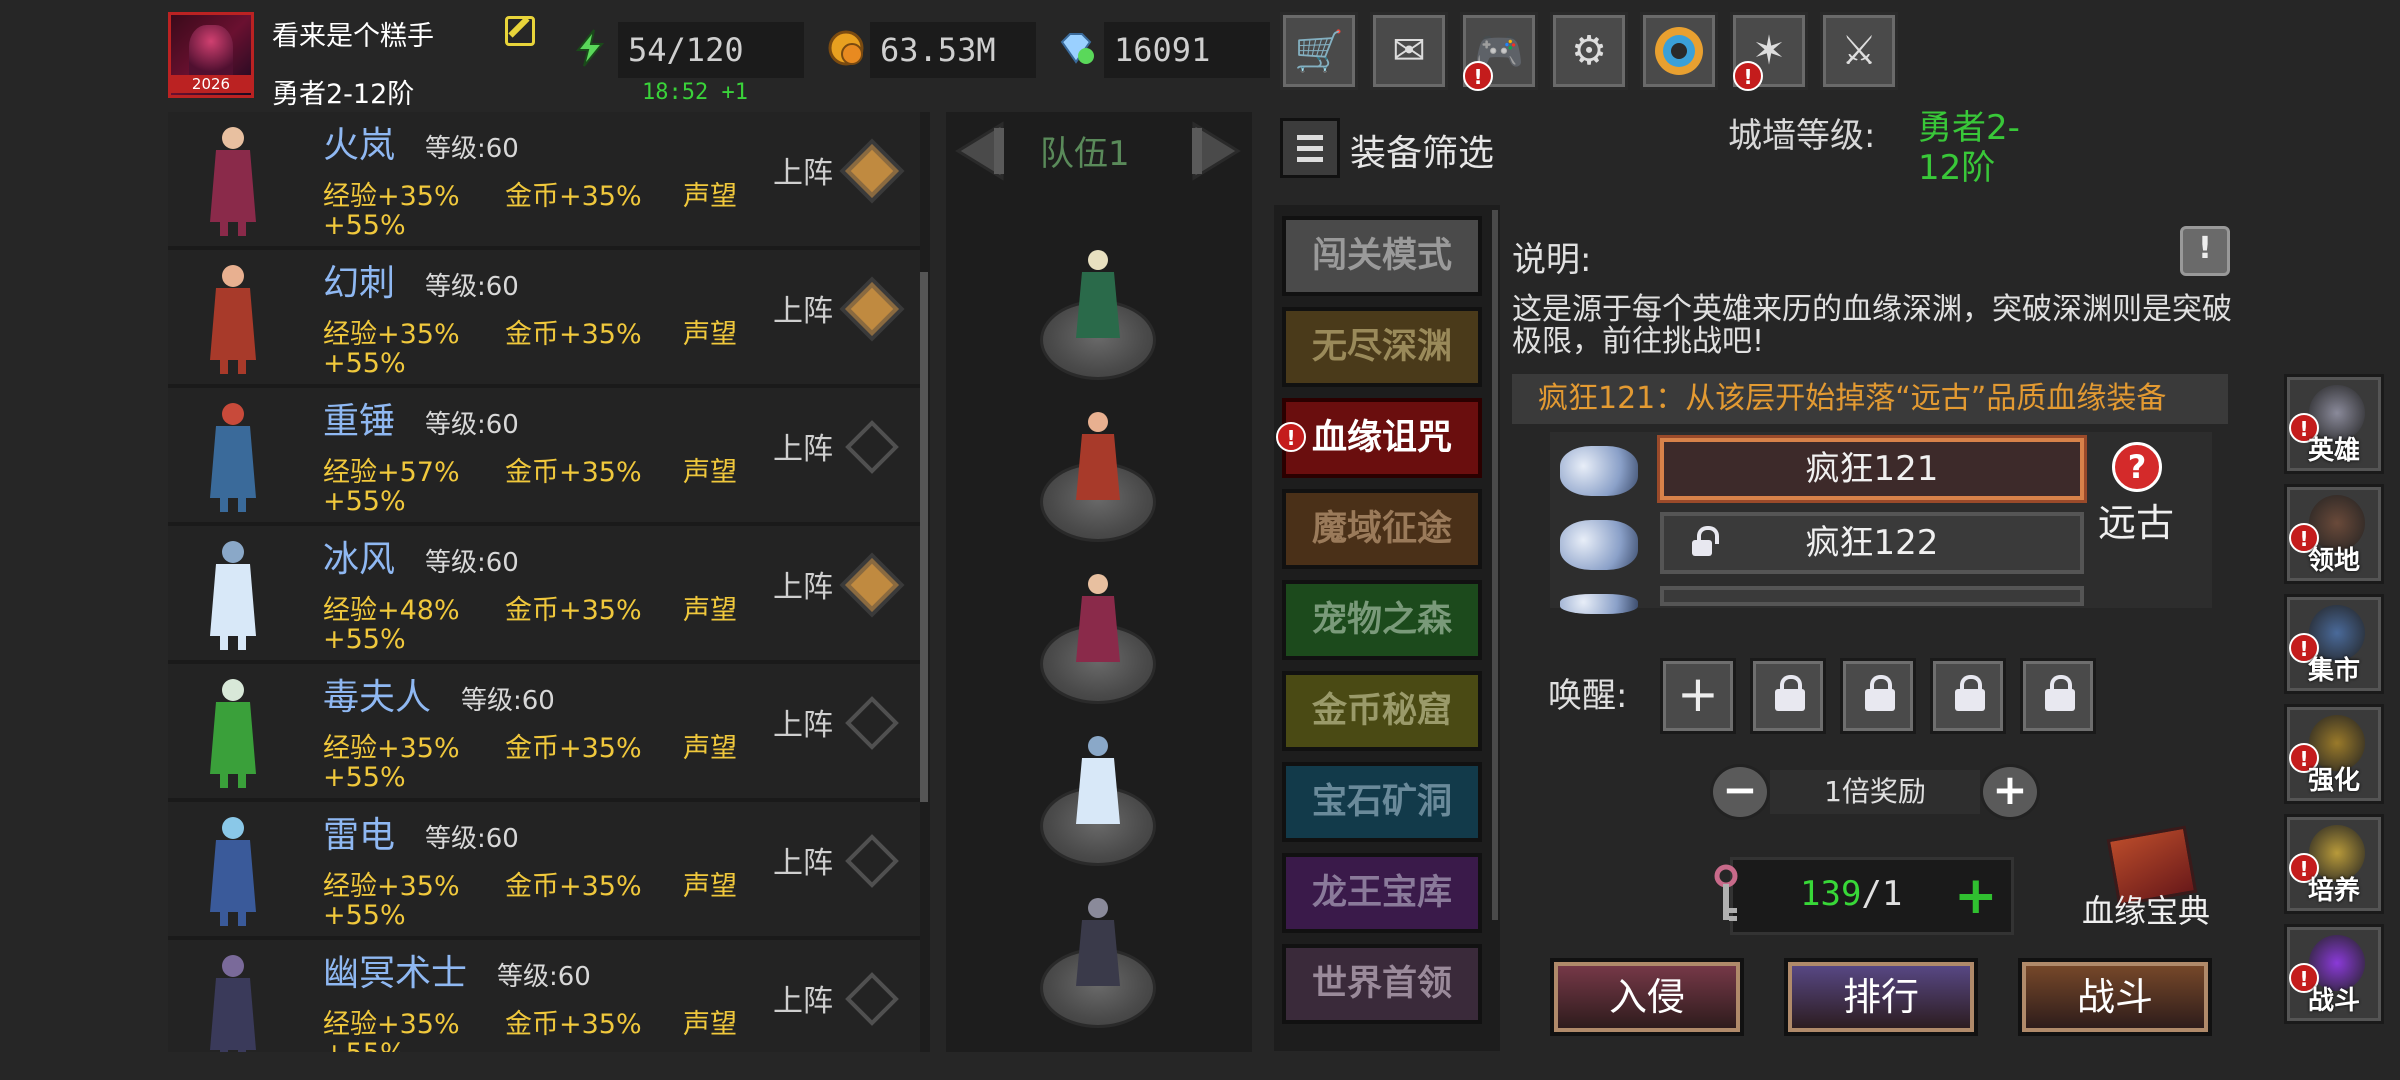  Describe the element at coordinates (1976, 896) in the screenshot. I see `add-key-button: +` at that location.